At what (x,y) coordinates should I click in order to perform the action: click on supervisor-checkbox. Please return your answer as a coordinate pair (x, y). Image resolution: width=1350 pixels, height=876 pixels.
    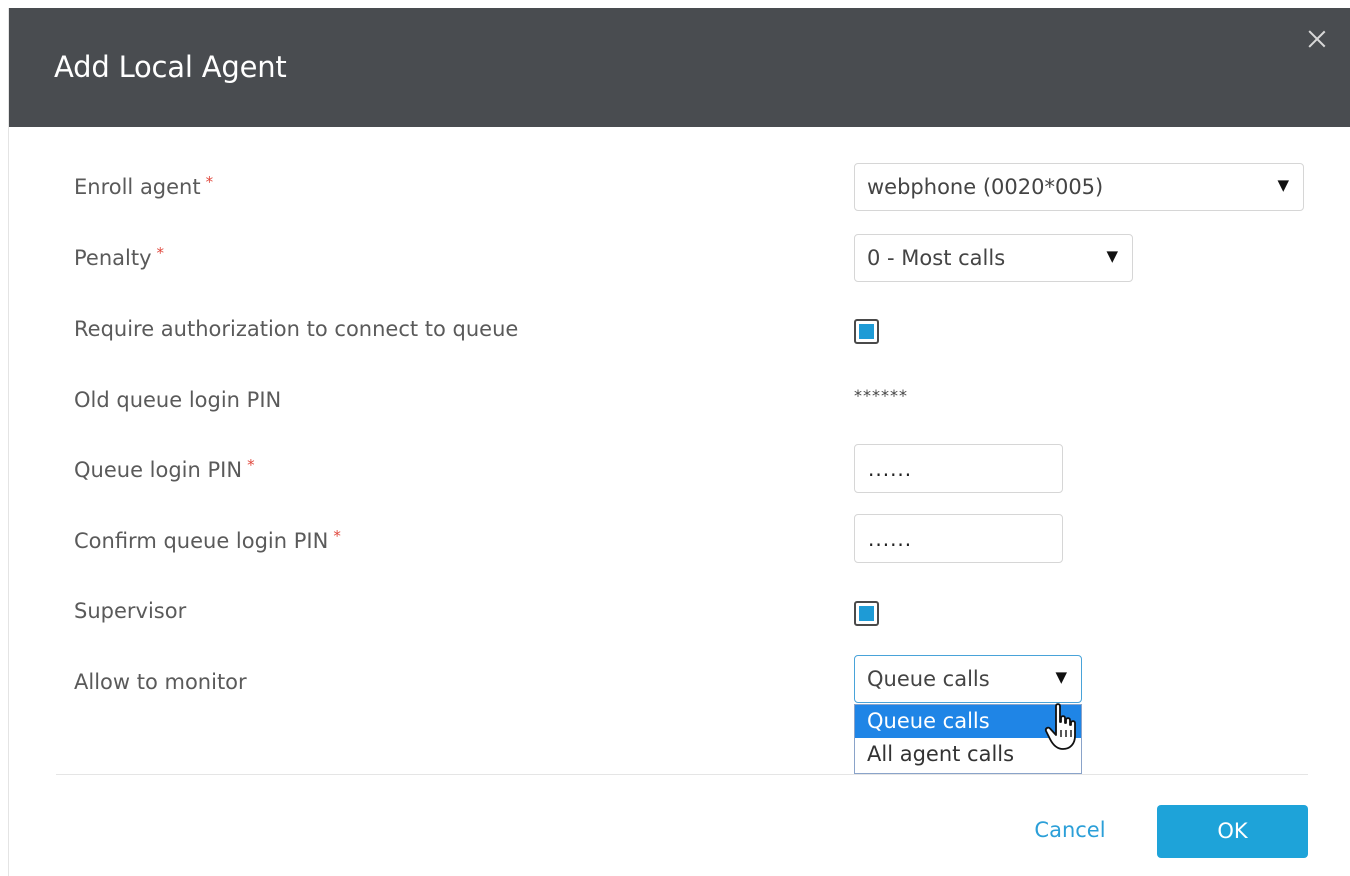
    Looking at the image, I should click on (866, 613).